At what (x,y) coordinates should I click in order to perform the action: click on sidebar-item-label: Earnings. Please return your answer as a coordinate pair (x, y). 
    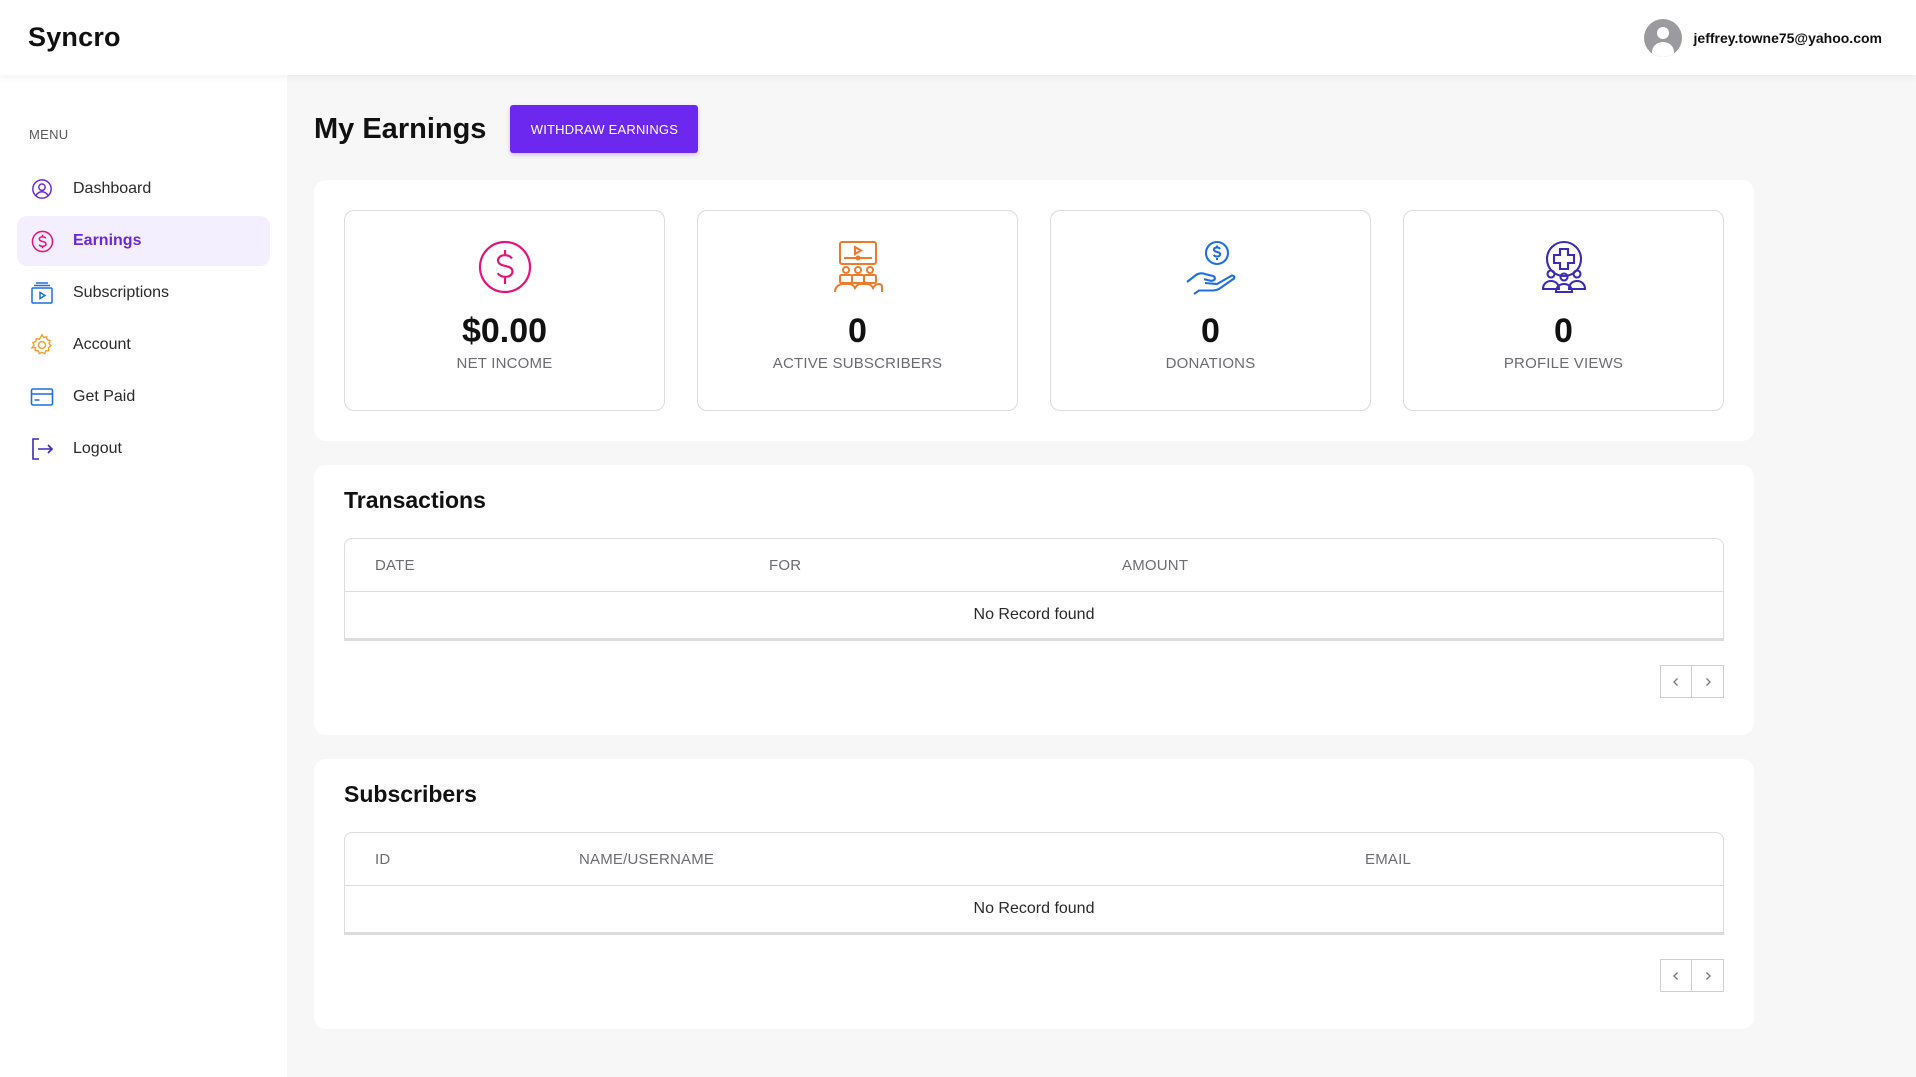
    Looking at the image, I should click on (107, 240).